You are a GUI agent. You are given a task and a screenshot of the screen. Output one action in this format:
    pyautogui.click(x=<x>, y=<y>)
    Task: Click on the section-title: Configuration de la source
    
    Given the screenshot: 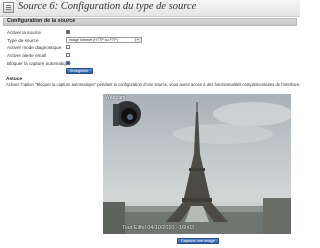 What is the action you would take?
    pyautogui.click(x=41, y=21)
    